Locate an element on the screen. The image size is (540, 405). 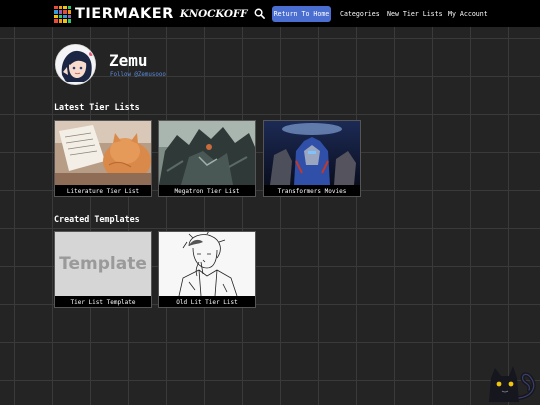
card-title: Tier List Template is located at coordinates (103, 302).